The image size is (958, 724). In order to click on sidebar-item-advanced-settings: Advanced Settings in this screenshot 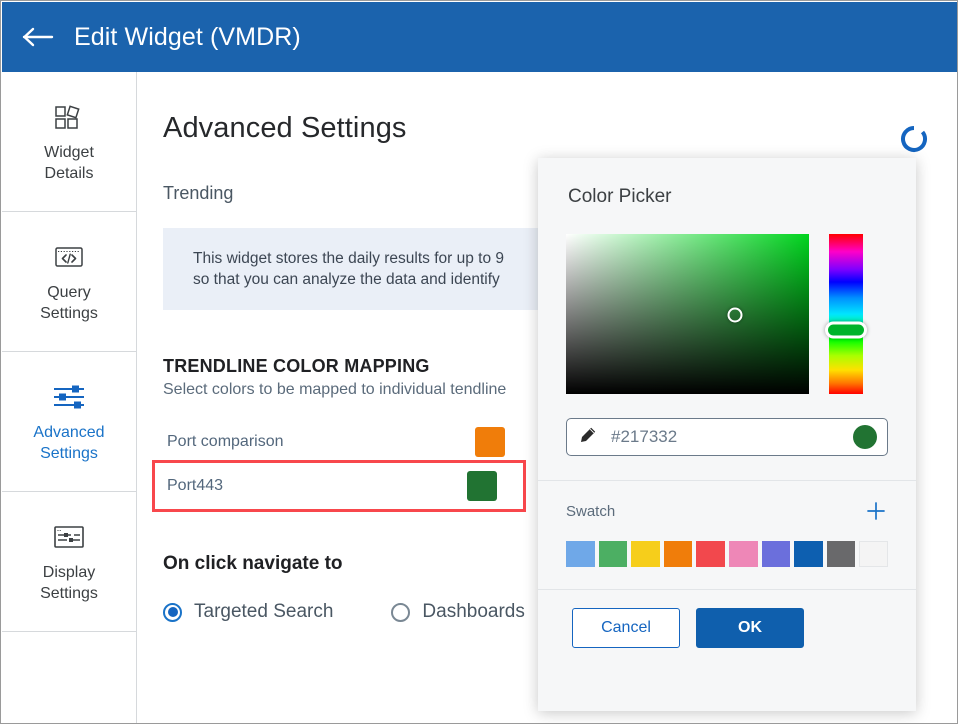, I will do `click(69, 422)`.